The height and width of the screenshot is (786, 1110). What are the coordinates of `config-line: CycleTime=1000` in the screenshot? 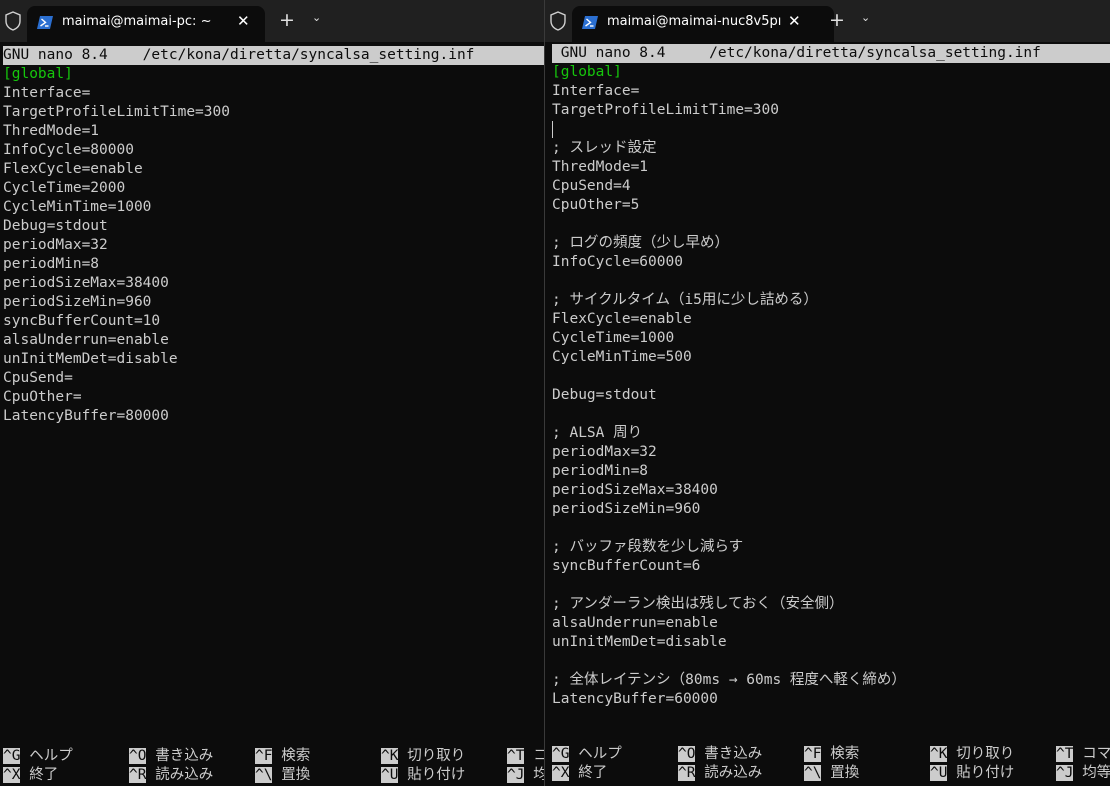 It's located at (613, 338).